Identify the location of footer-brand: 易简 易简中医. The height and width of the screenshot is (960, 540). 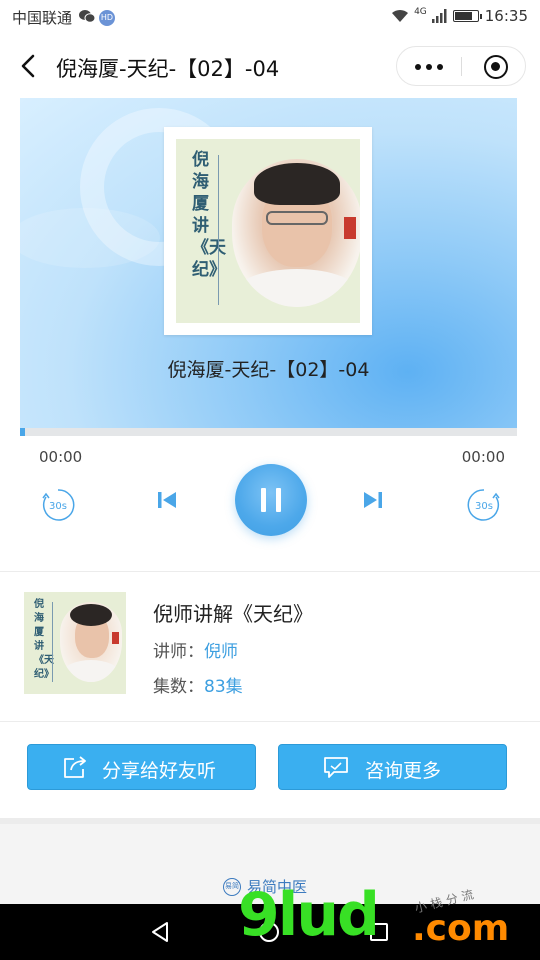
(265, 886).